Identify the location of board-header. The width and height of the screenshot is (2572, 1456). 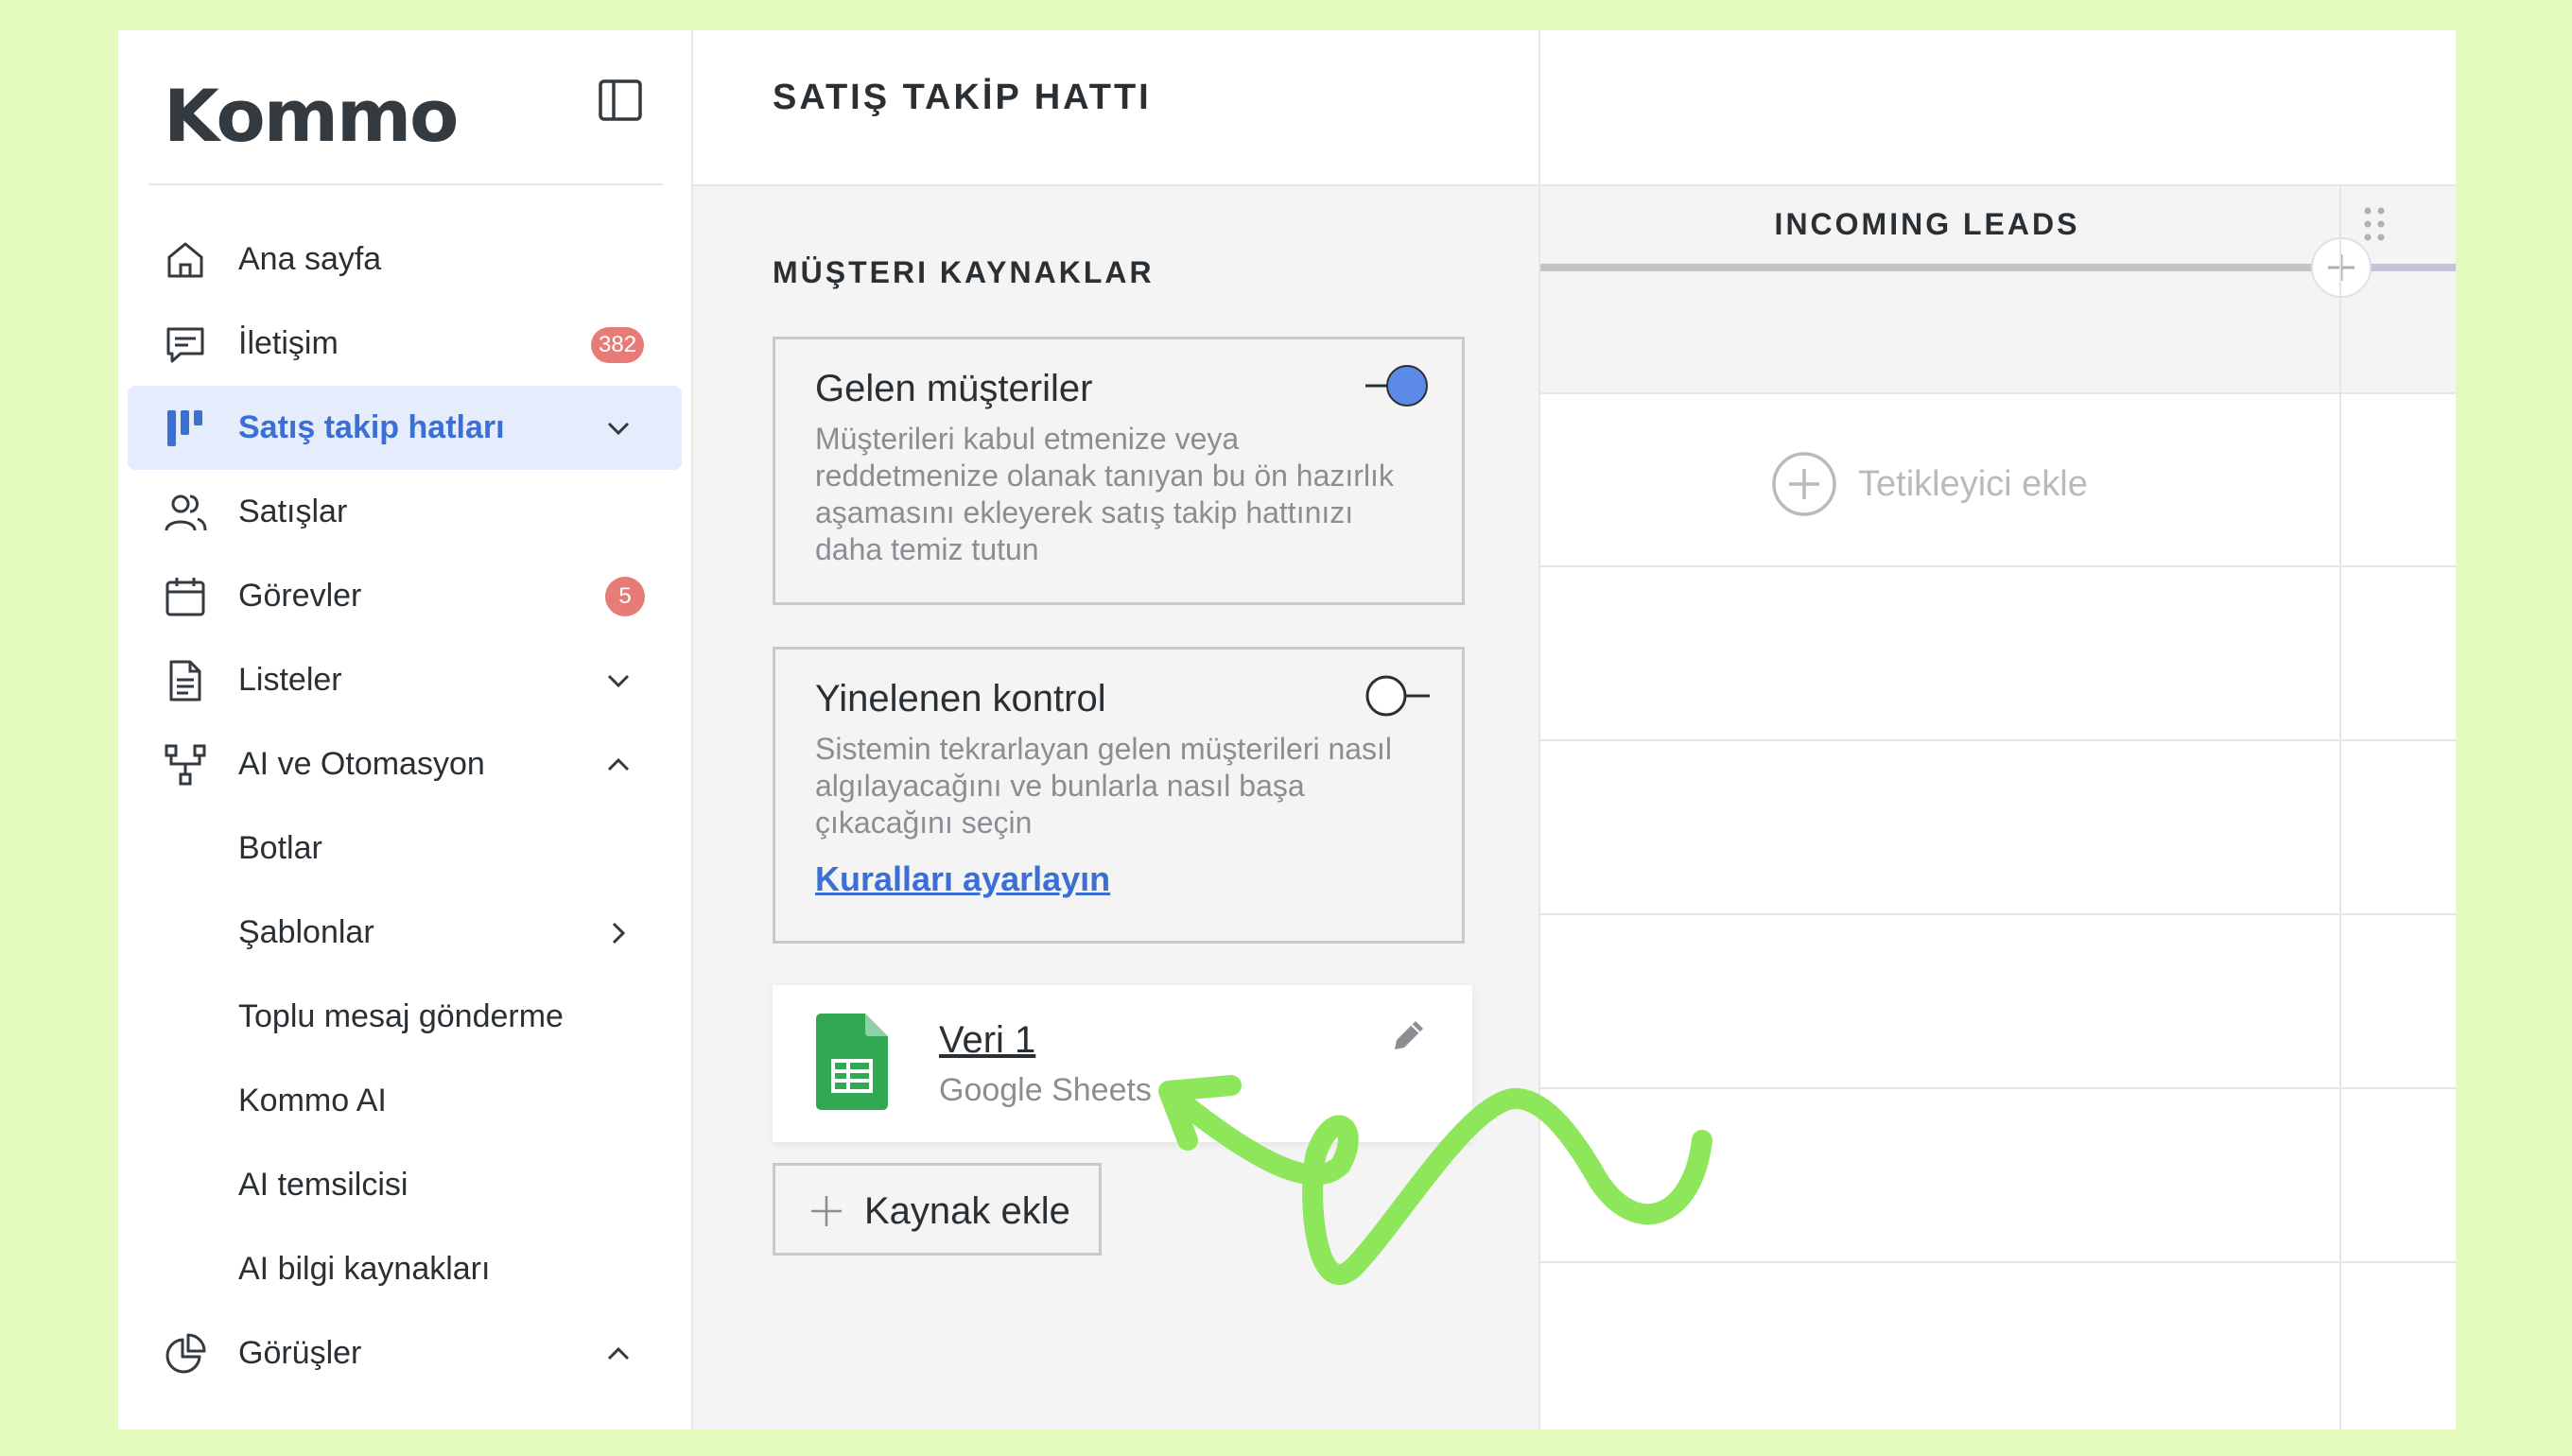
(1998, 108).